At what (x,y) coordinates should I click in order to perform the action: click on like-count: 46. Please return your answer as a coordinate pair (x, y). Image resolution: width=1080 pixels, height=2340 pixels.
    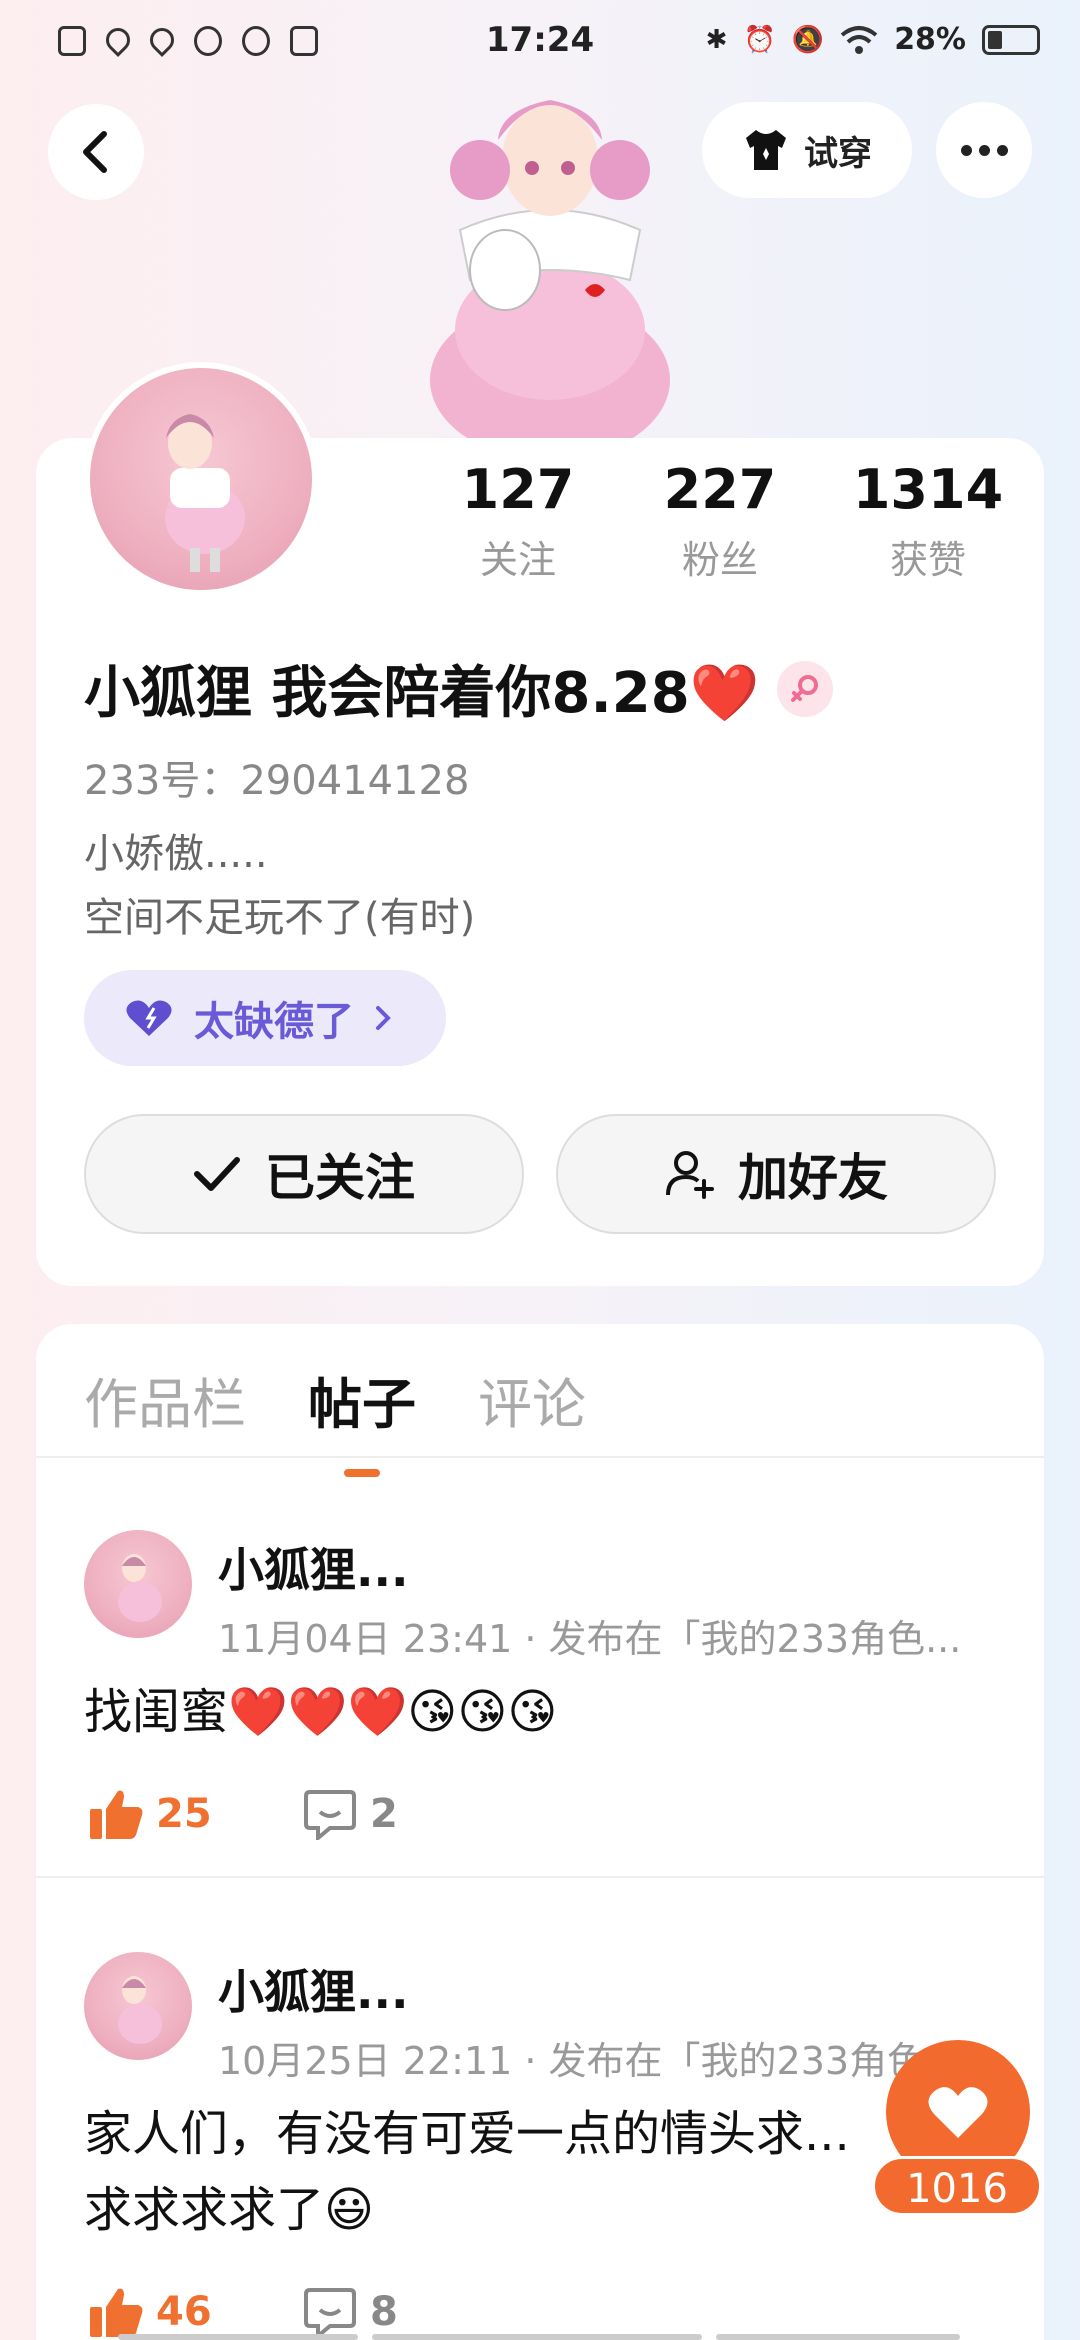
    Looking at the image, I should click on (184, 2312).